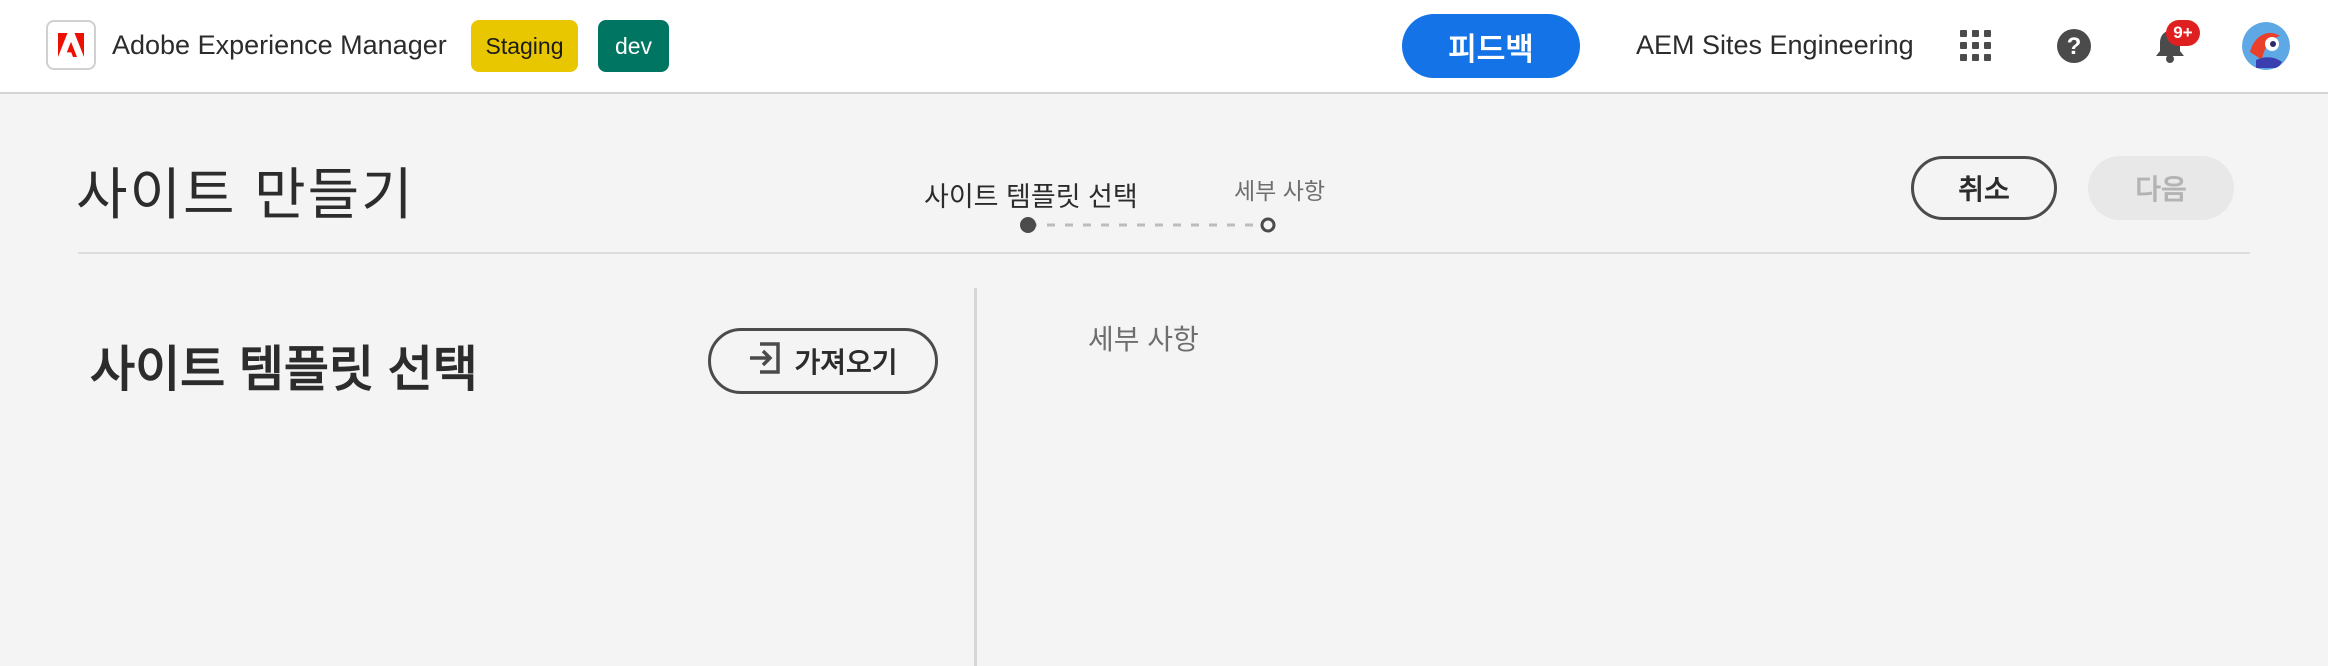 This screenshot has height=666, width=2328. Describe the element at coordinates (71, 45) in the screenshot. I see `adobe-logo-icon` at that location.